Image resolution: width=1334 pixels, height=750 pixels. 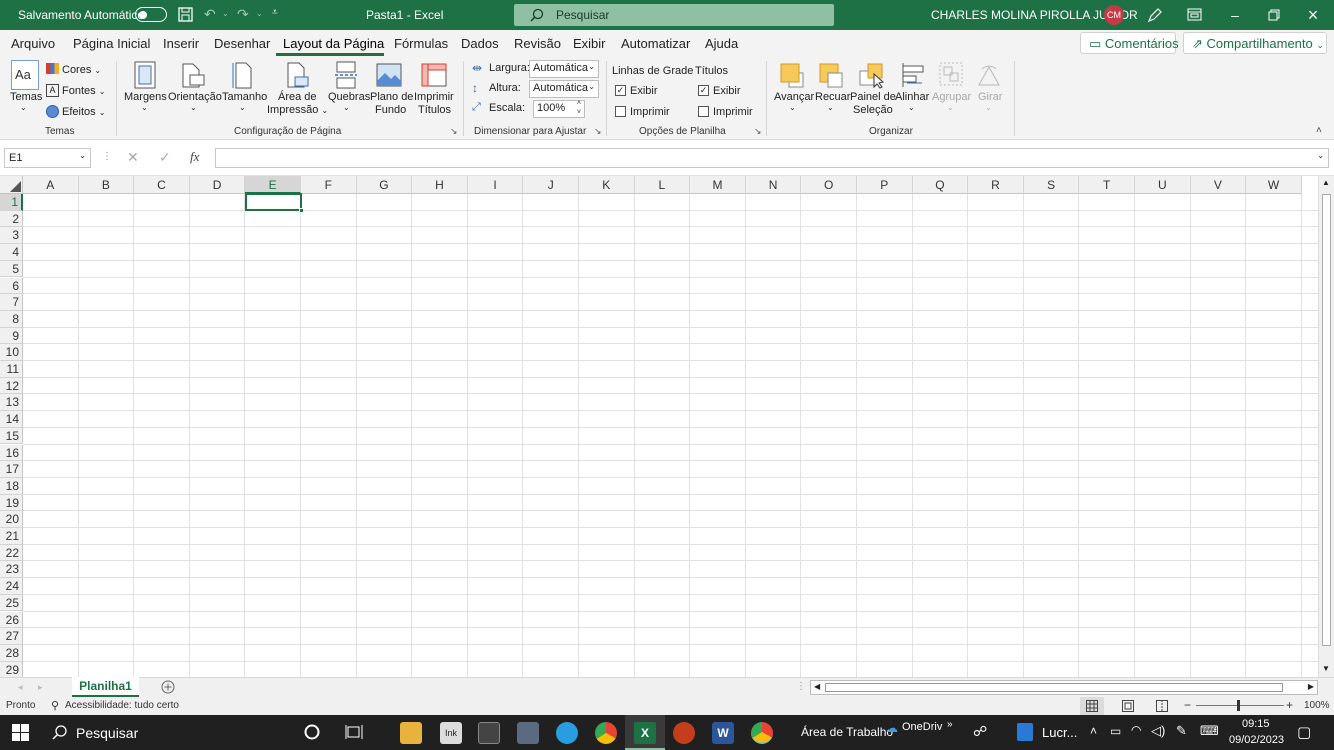 I want to click on wifi-icon: ◠, so click(x=1136, y=730).